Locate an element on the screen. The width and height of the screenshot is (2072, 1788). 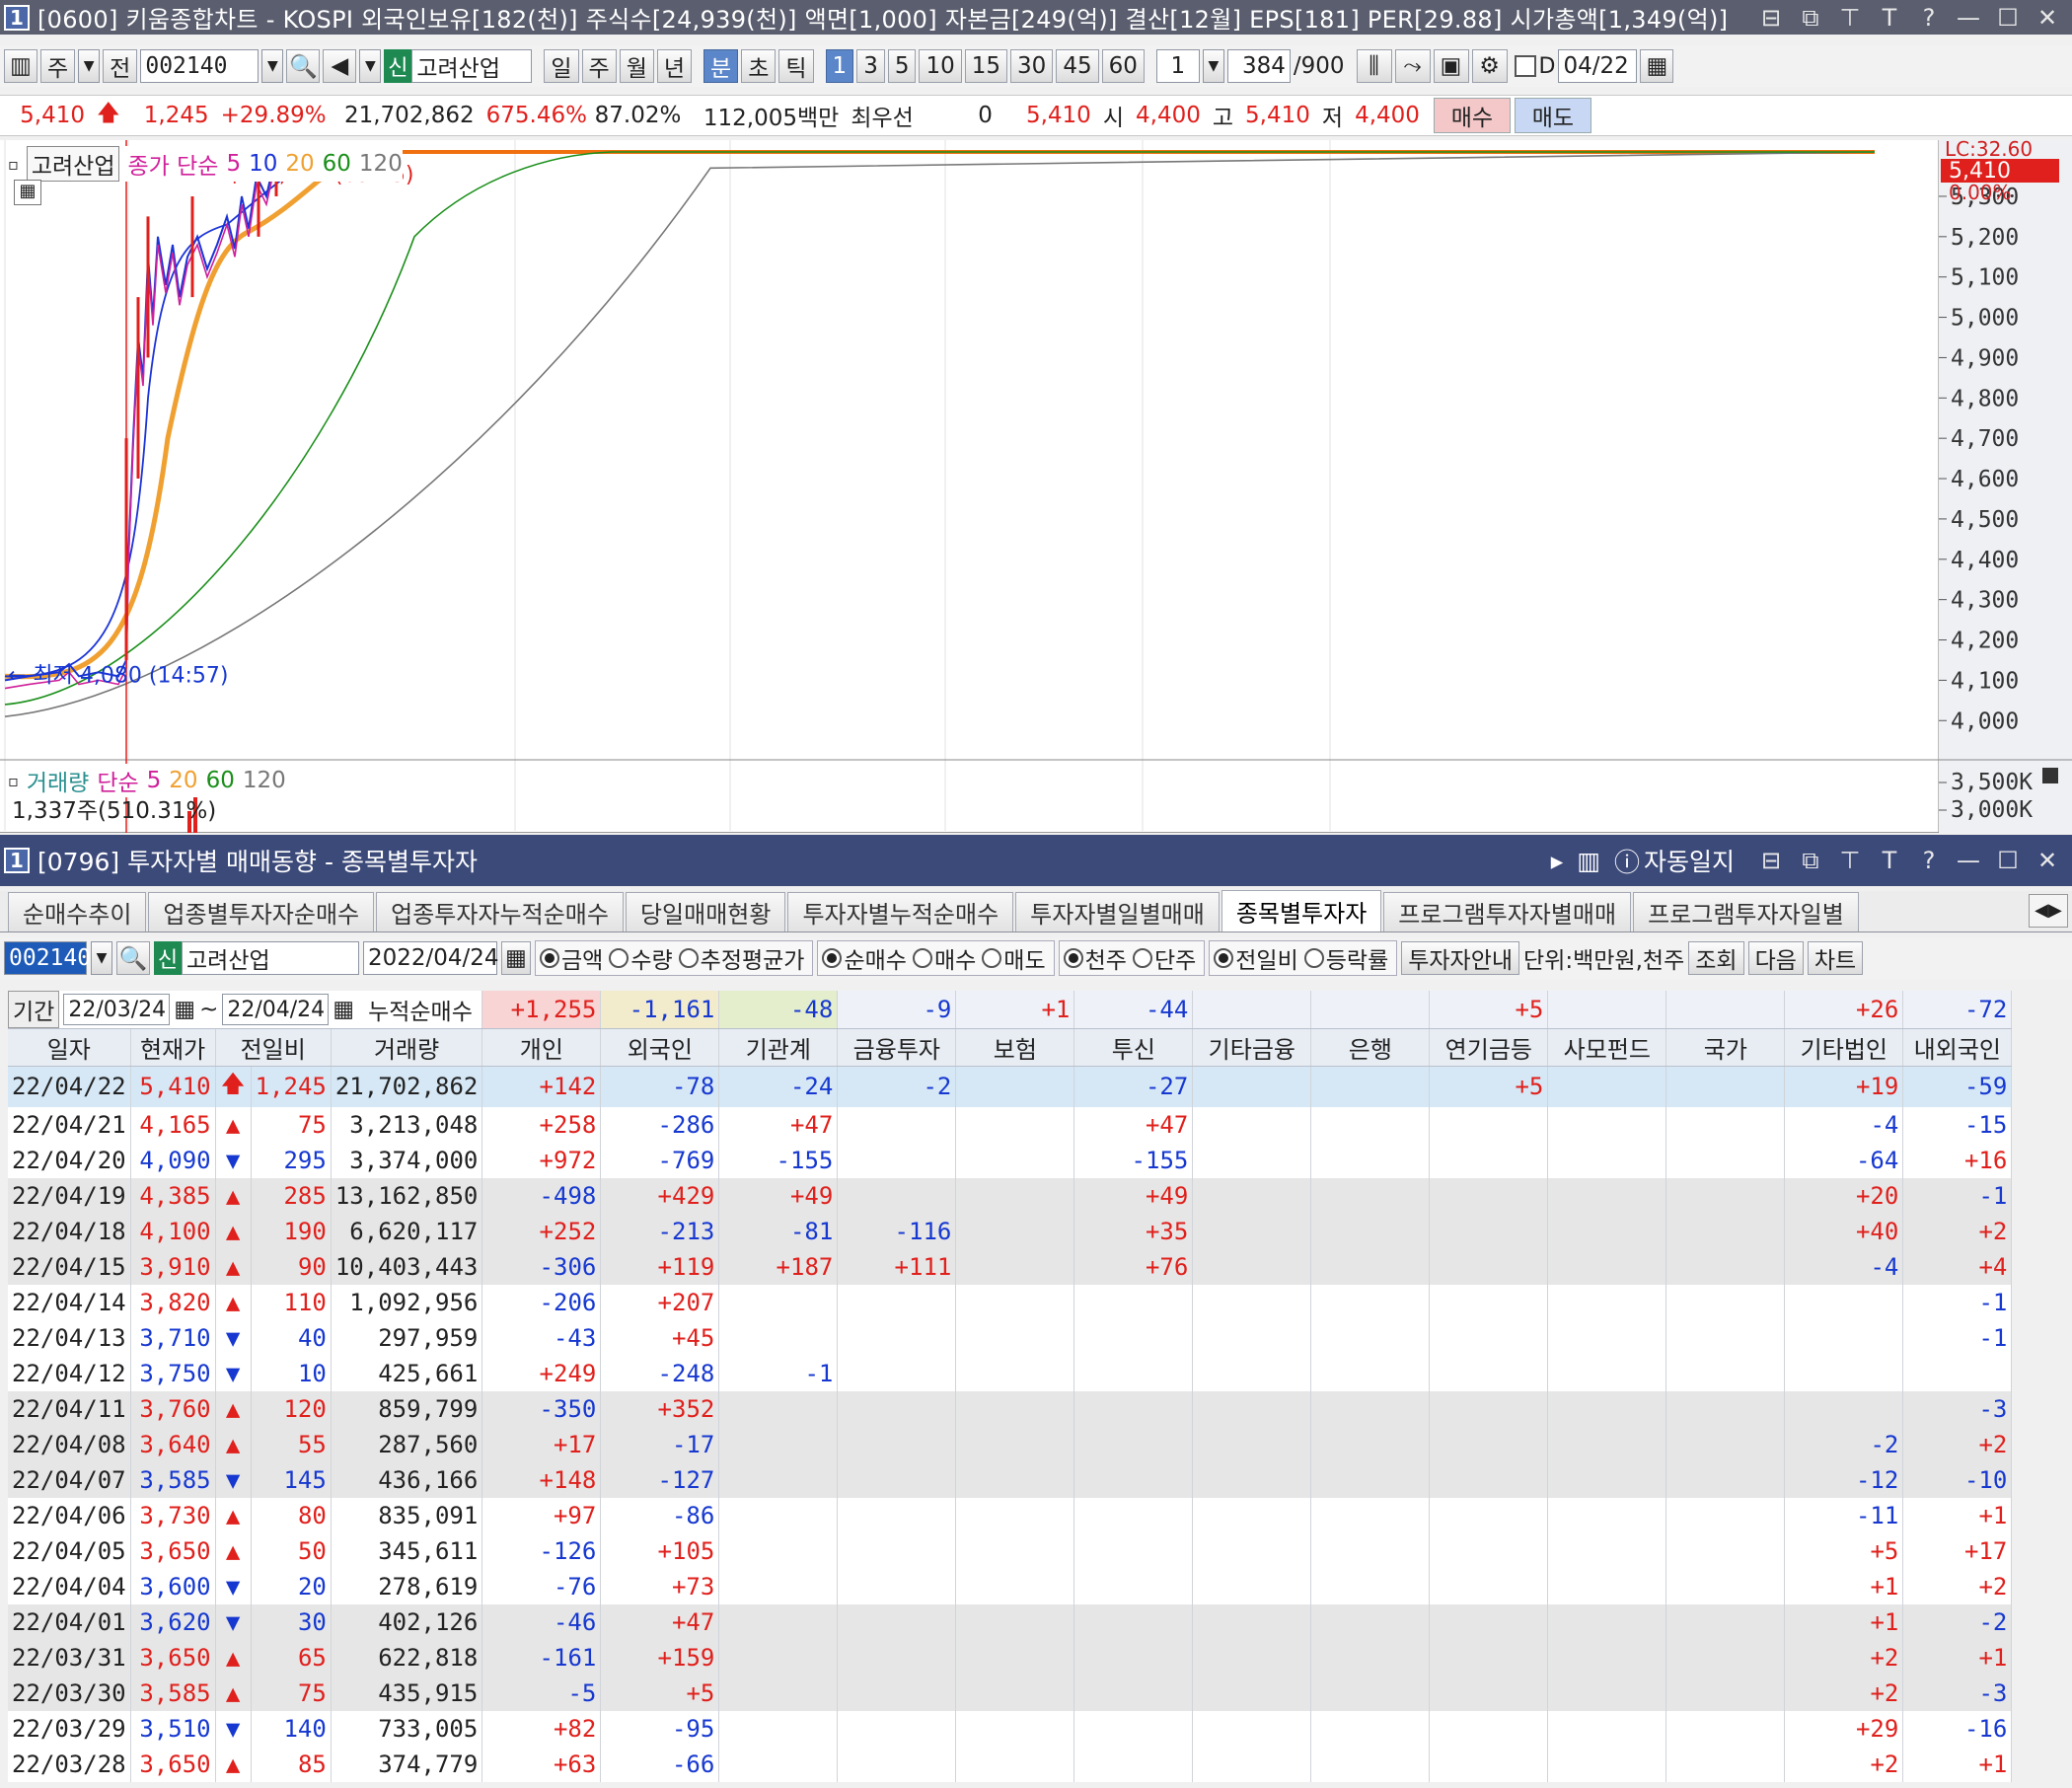
g2-option-0: 순매수 is located at coordinates (865, 958).